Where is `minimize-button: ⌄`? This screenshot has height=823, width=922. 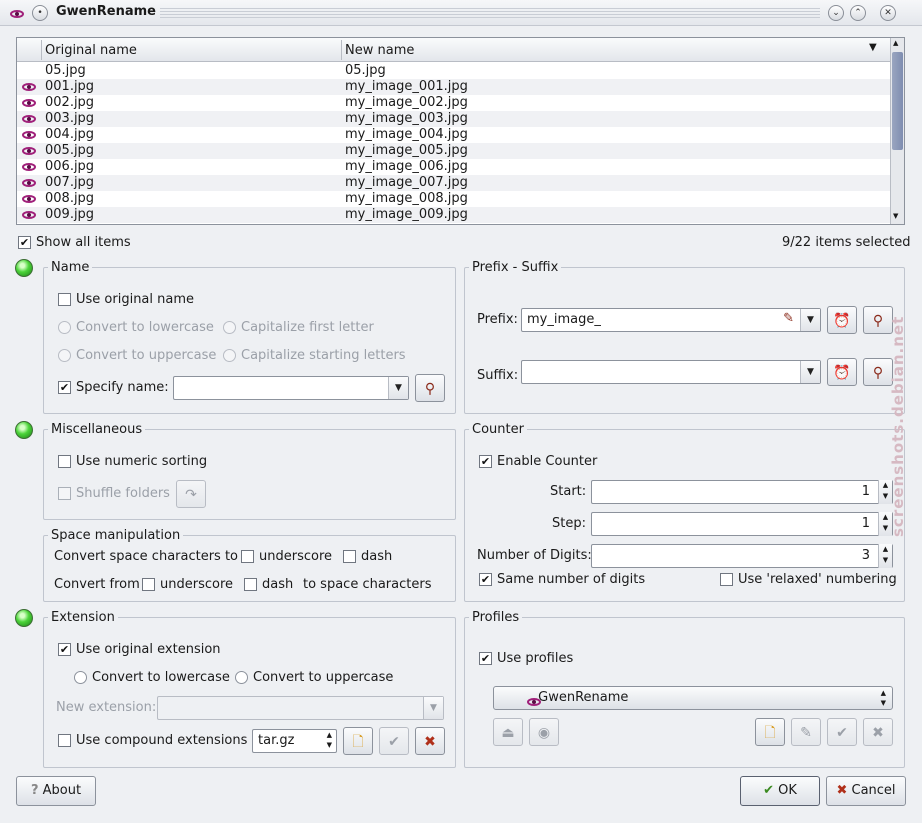
minimize-button: ⌄ is located at coordinates (836, 13).